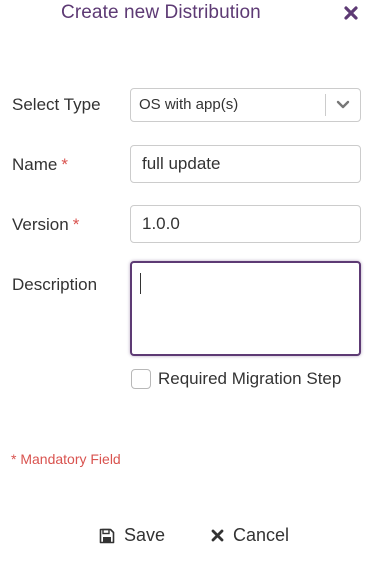  I want to click on dialog-title: Create new Distribution, so click(161, 12).